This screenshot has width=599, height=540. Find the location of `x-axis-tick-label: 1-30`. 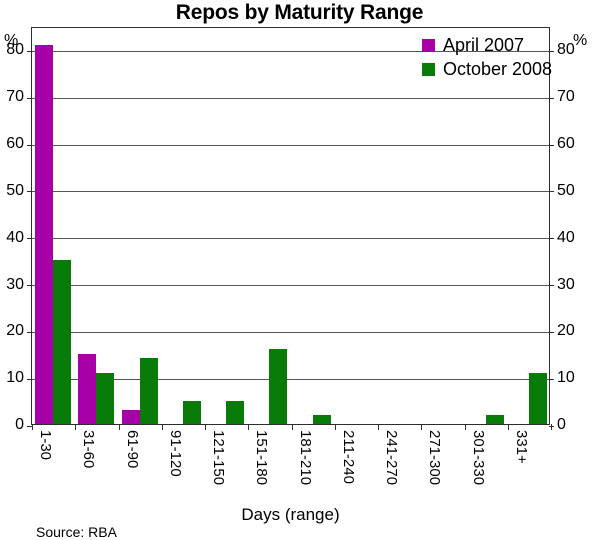

x-axis-tick-label: 1-30 is located at coordinates (45, 445).